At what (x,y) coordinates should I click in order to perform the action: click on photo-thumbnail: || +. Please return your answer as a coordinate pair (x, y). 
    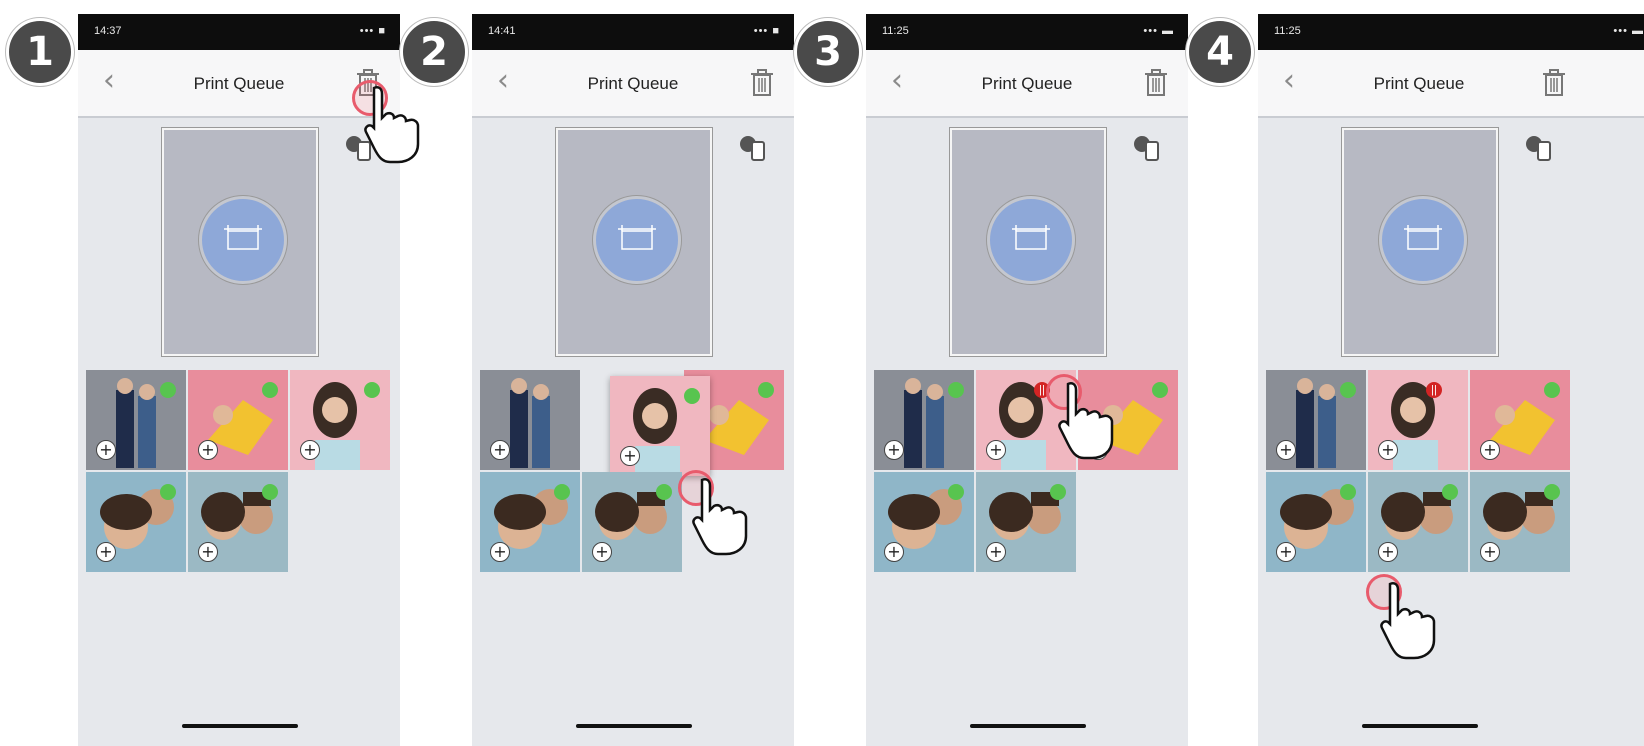
    Looking at the image, I should click on (1418, 420).